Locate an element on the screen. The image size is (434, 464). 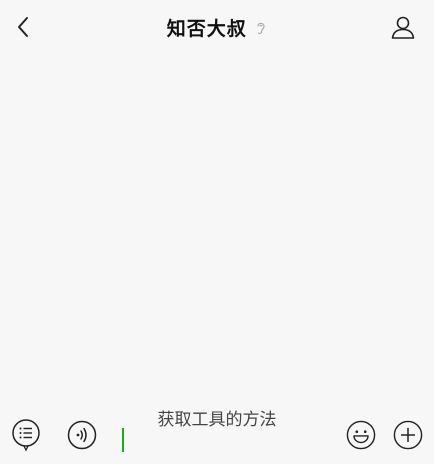
plus-icon is located at coordinates (408, 435).